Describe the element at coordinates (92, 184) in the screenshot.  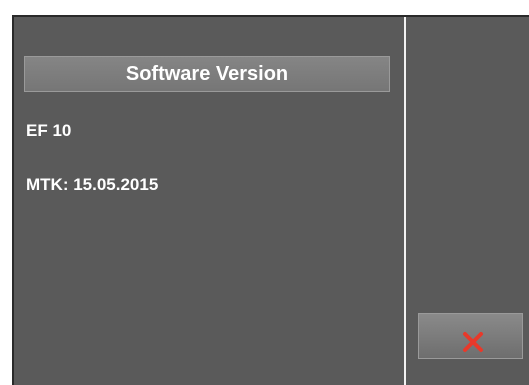
I see `mtk-date-line: MTK: 15.05.2015` at that location.